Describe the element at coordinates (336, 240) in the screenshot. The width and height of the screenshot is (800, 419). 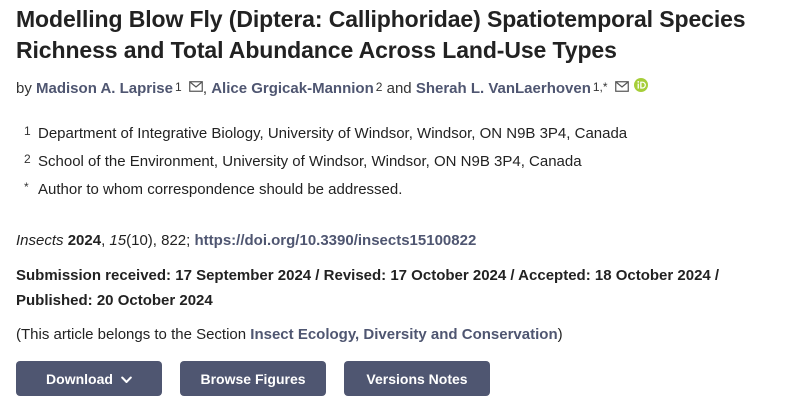
I see `doi-link: https://doi.org/10.3390/insects15100822` at that location.